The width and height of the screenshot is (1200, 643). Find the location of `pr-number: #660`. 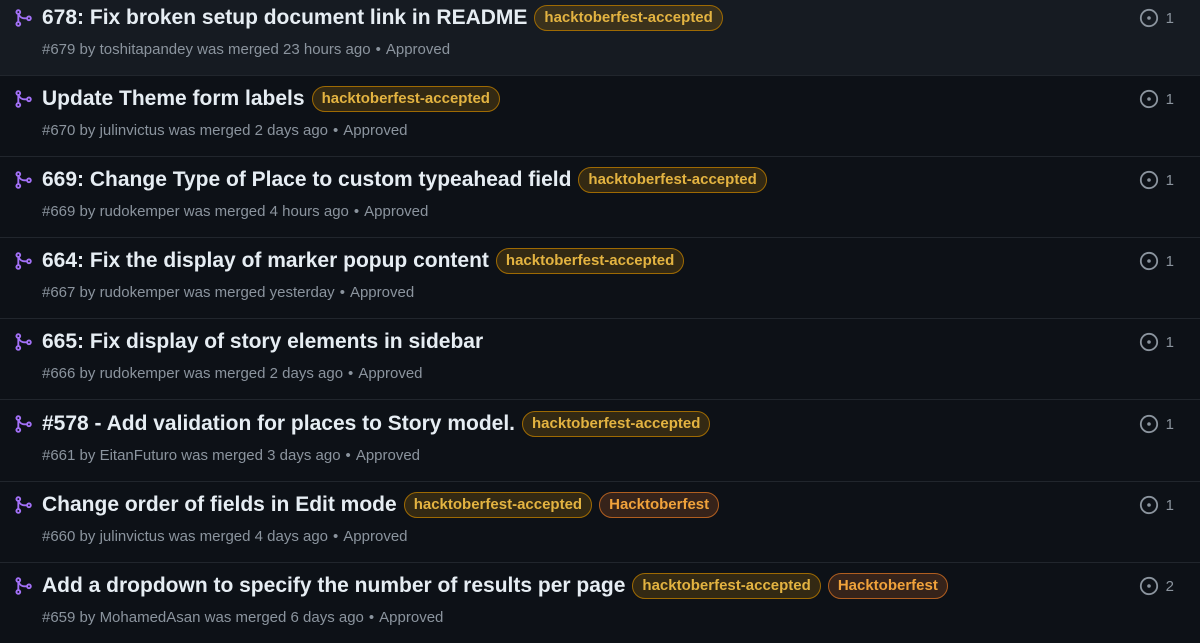

pr-number: #660 is located at coordinates (59, 536).